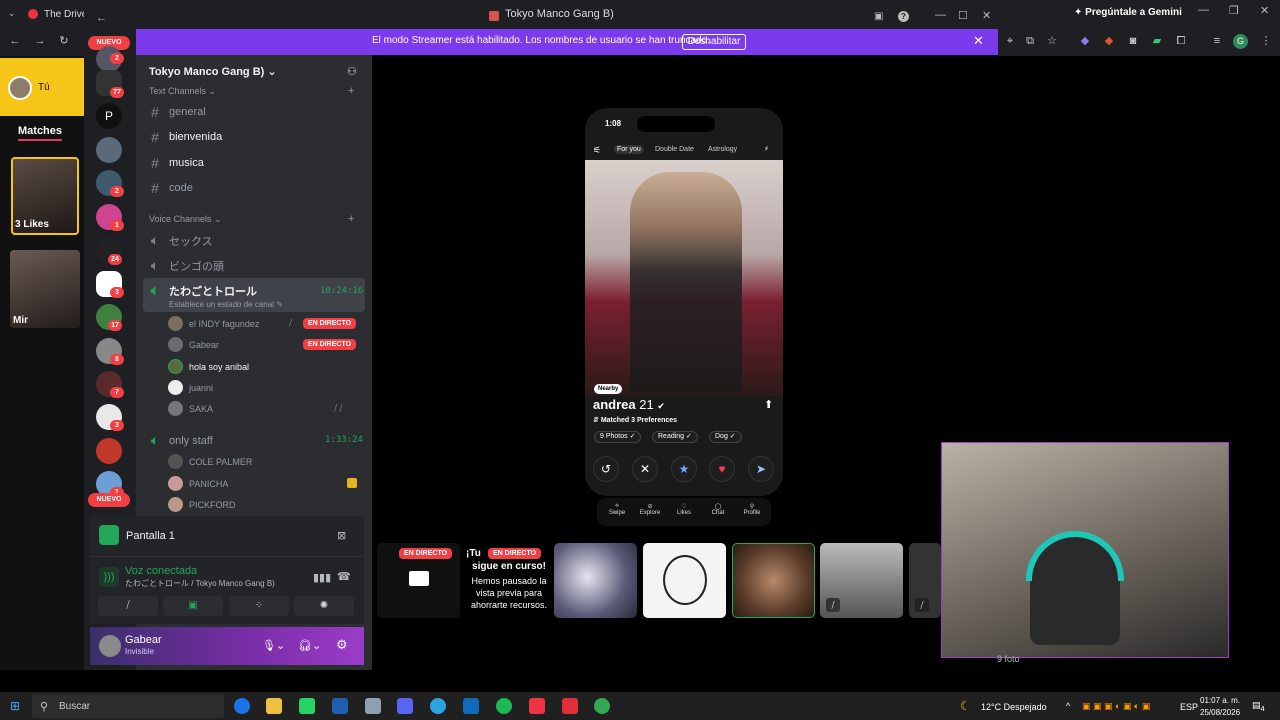 The width and height of the screenshot is (1280, 720). Describe the element at coordinates (1203, 10) in the screenshot. I see `browser-minimize-icon: —` at that location.